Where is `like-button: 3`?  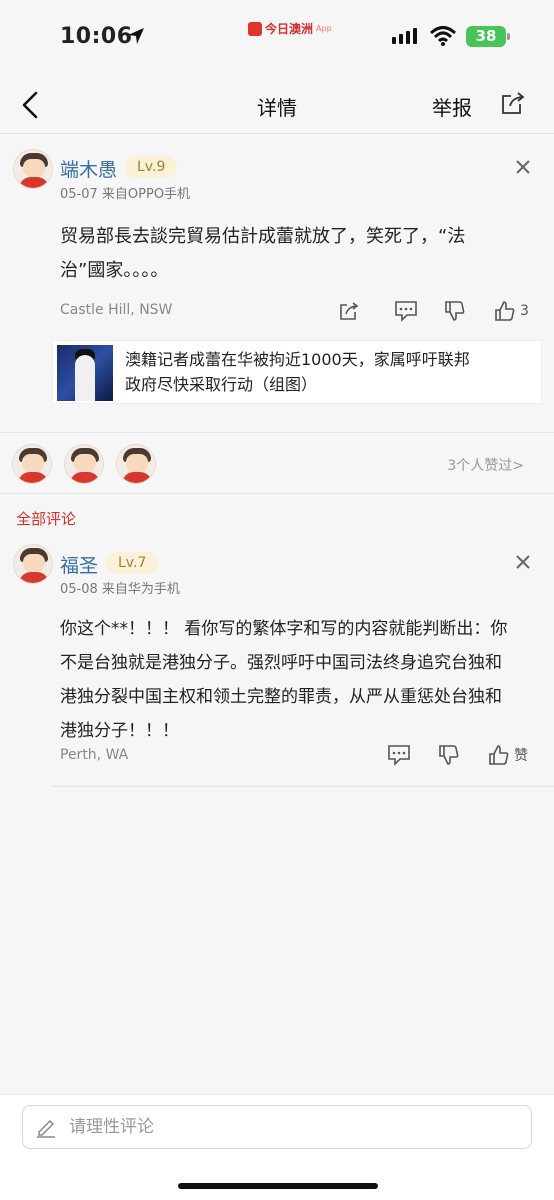 like-button: 3 is located at coordinates (511, 311).